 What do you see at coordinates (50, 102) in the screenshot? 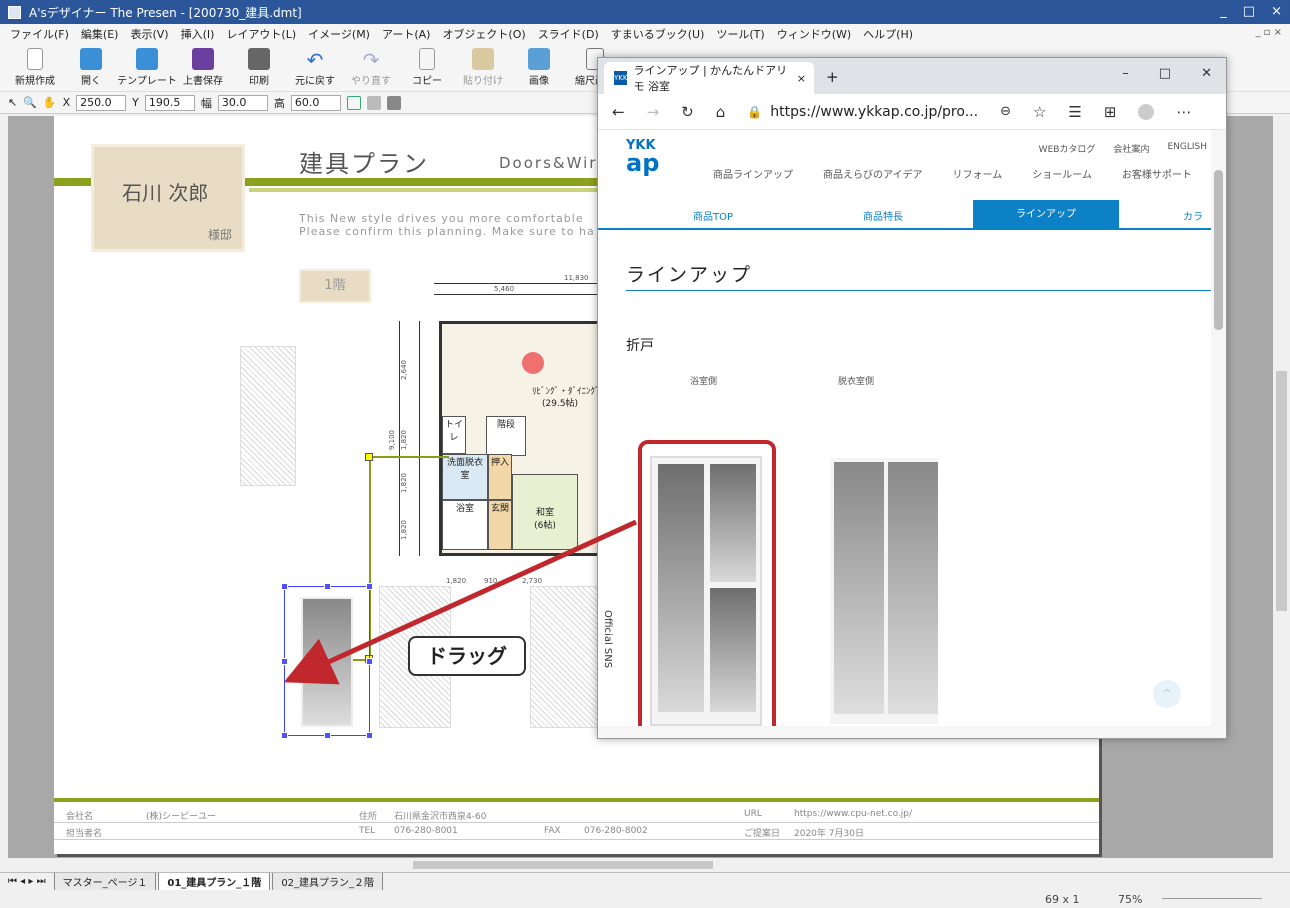
I see `hand-icon: ✋` at bounding box center [50, 102].